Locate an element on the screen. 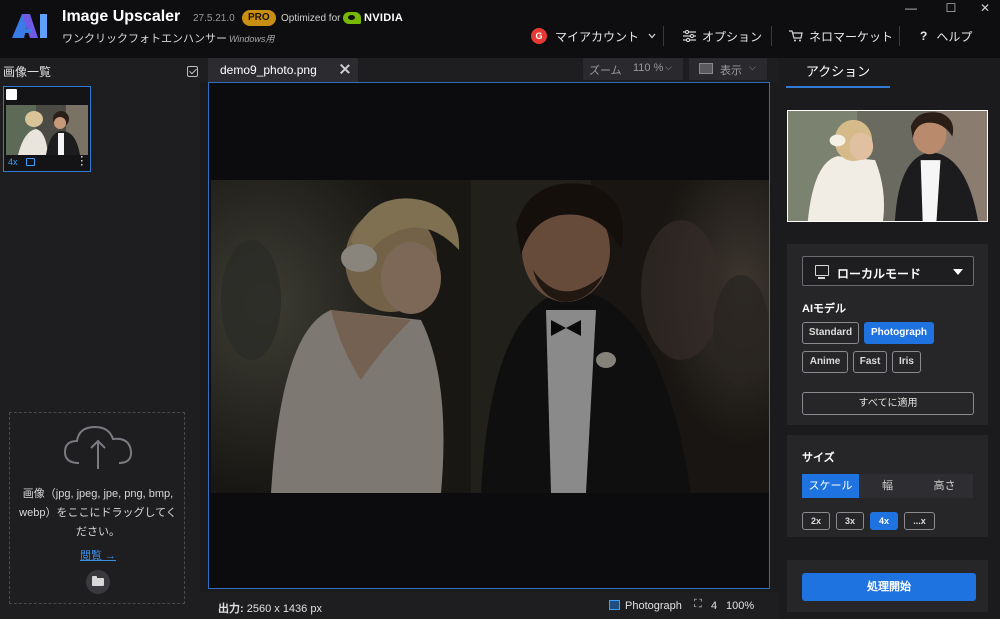 The height and width of the screenshot is (619, 1000). cloud-upload-icon is located at coordinates (98, 447).